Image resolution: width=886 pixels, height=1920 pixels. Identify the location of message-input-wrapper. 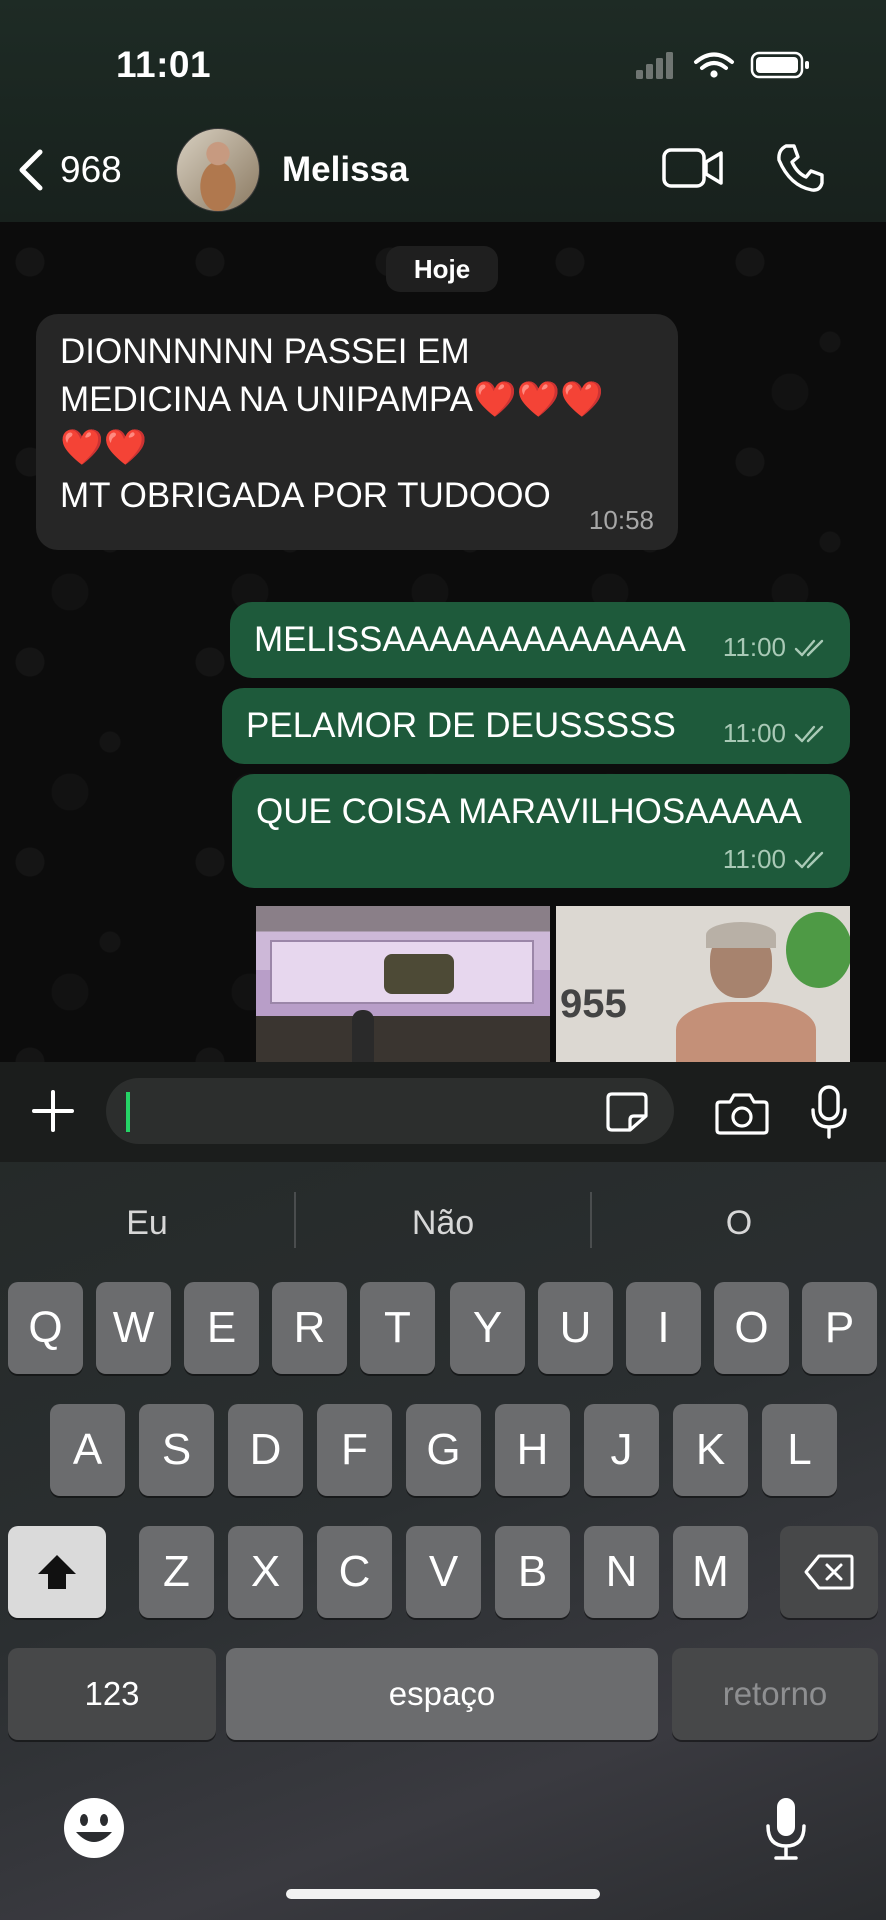
(390, 1111).